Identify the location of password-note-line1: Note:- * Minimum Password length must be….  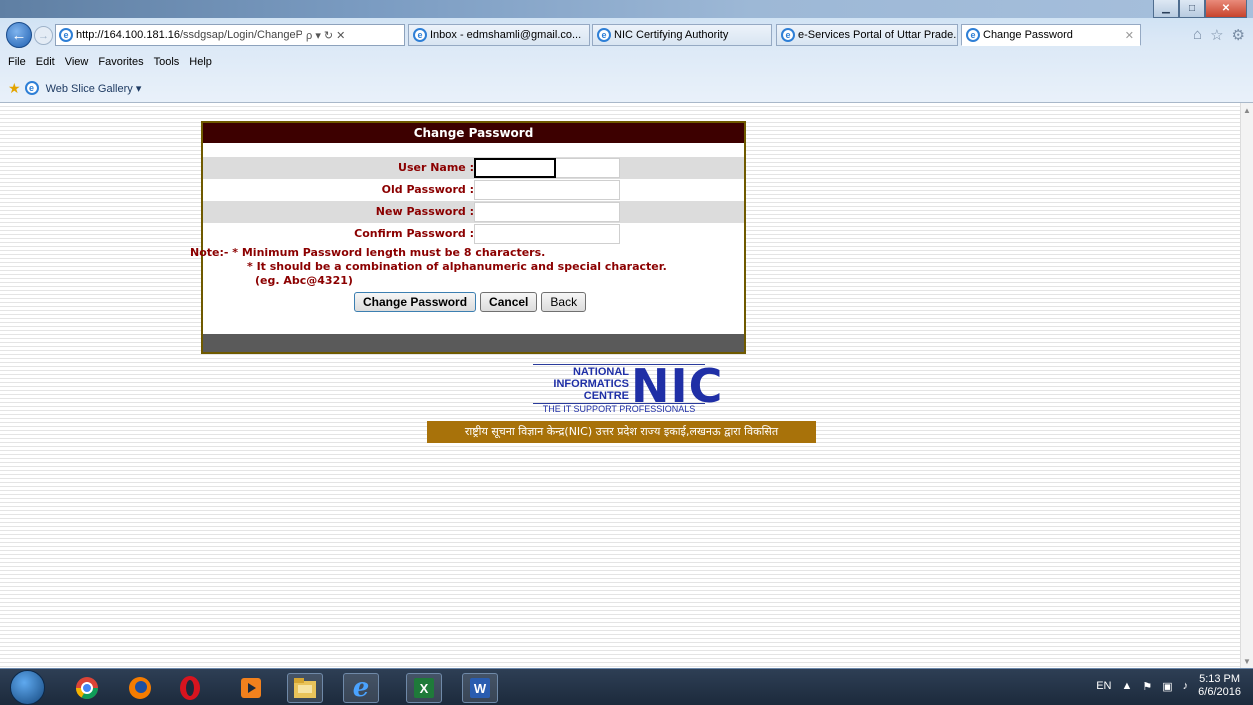
(368, 252).